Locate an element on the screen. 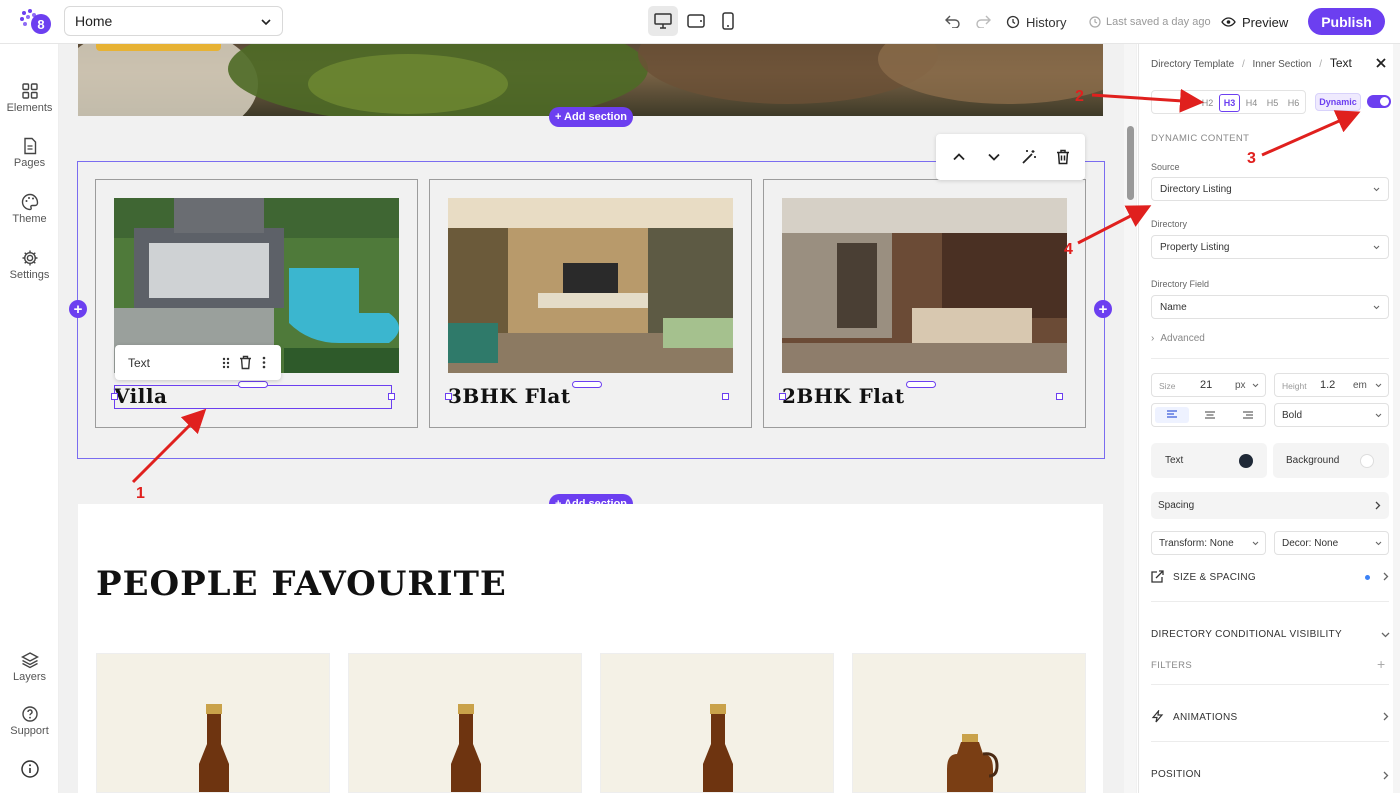 The height and width of the screenshot is (793, 1400). heading-label: H5 is located at coordinates (1272, 103).